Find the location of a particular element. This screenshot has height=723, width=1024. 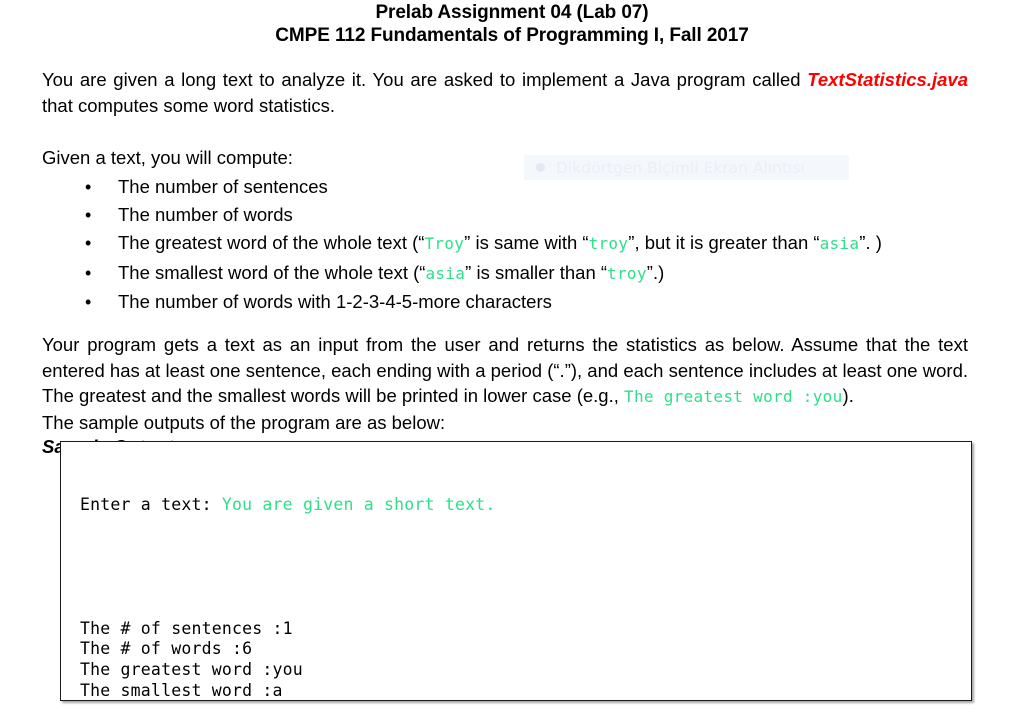

filename-textstatistics: TextStatistics.java is located at coordinates (887, 79).